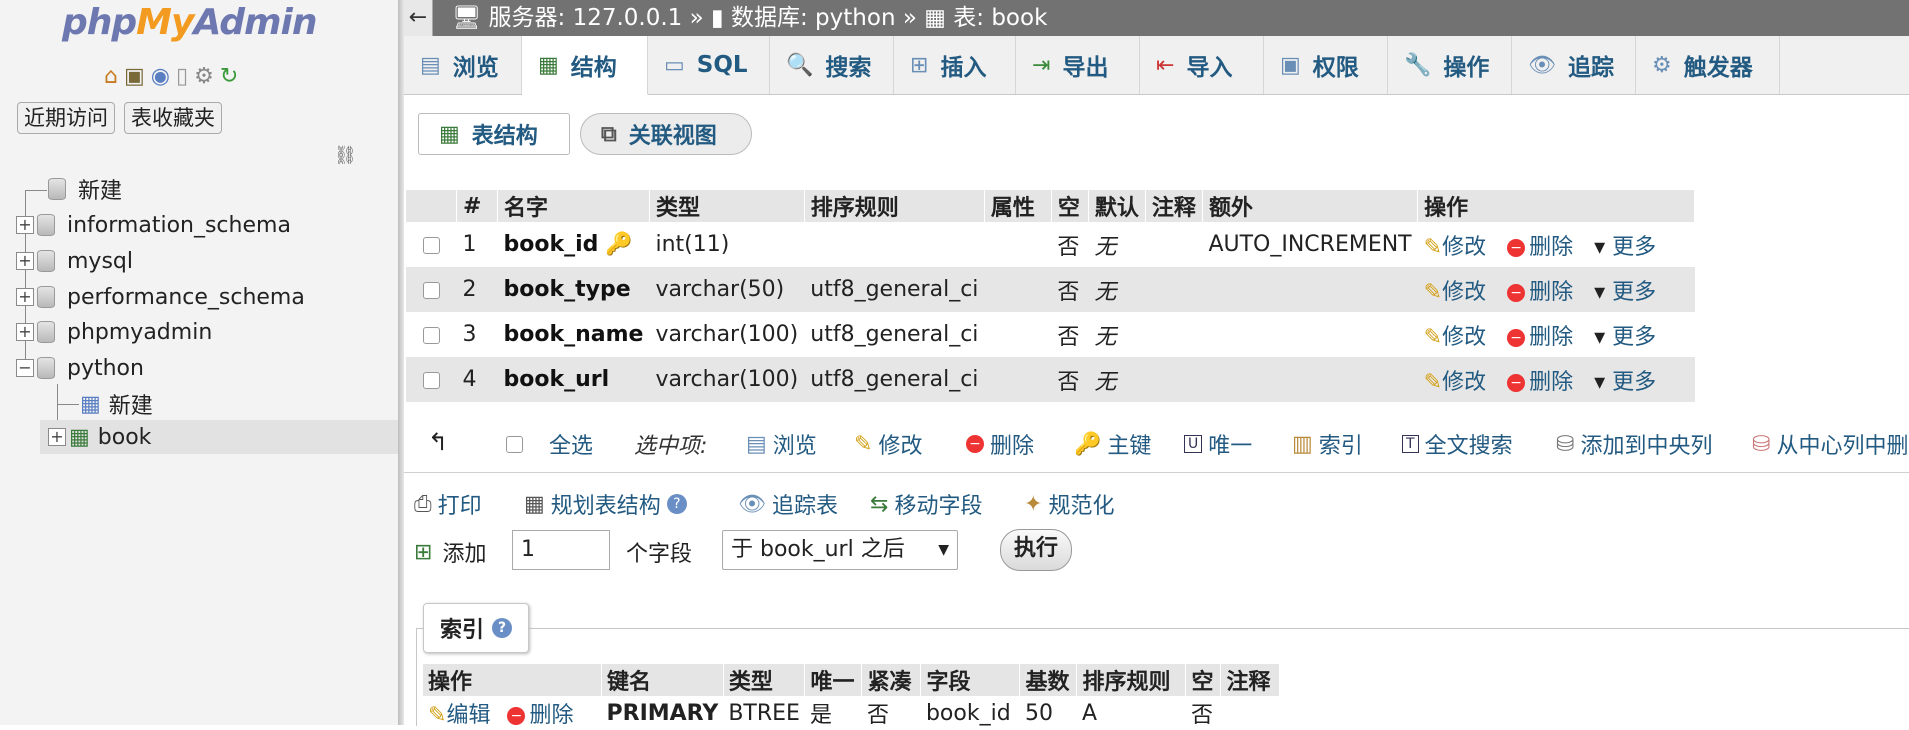 The image size is (1909, 730). I want to click on select-all-checkbox, so click(514, 444).